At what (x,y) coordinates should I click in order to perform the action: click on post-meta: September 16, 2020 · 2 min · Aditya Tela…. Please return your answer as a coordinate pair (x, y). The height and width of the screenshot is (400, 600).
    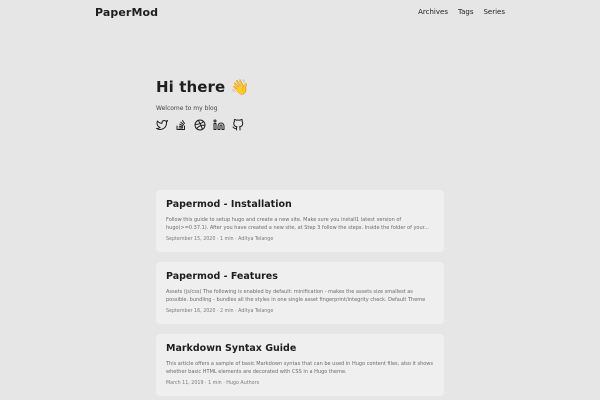
    Looking at the image, I should click on (220, 311).